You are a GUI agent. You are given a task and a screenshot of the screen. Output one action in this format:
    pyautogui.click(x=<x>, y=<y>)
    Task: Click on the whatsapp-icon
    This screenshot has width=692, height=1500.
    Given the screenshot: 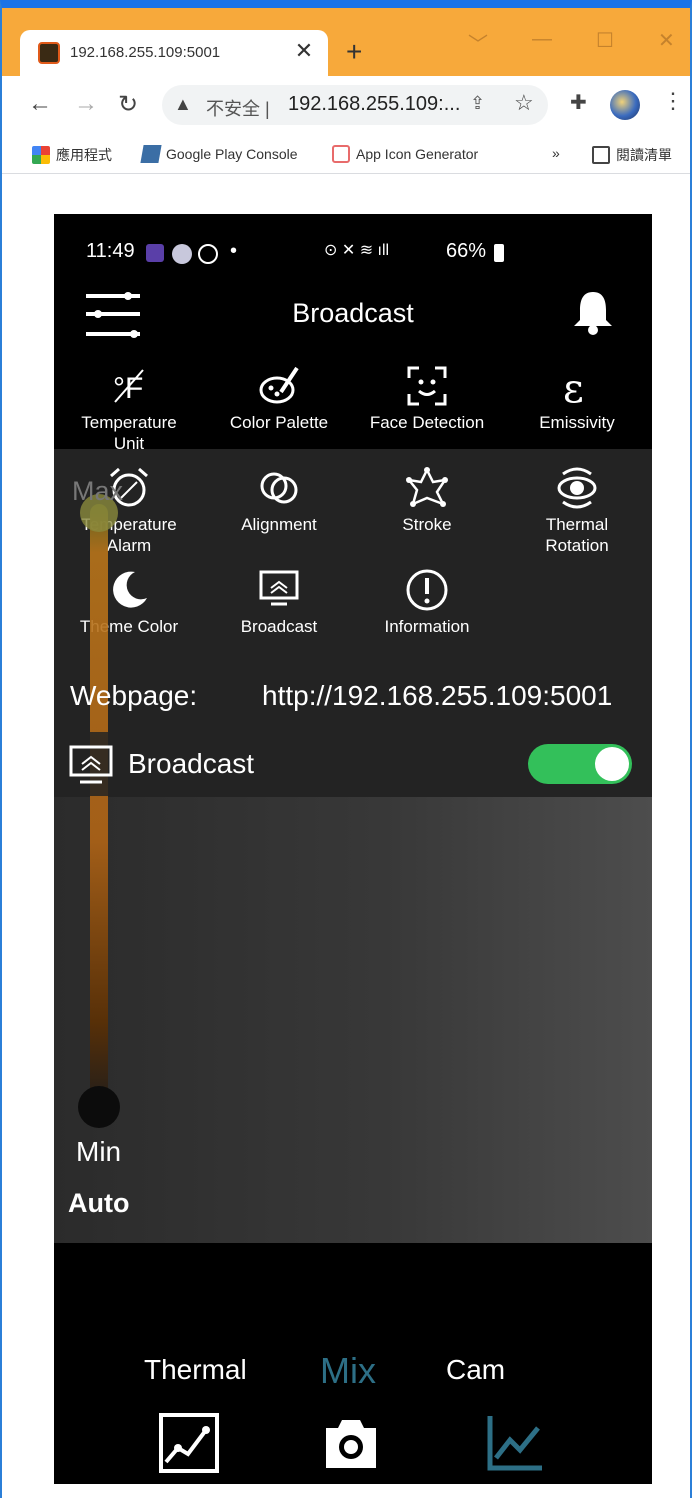 What is the action you would take?
    pyautogui.click(x=208, y=254)
    